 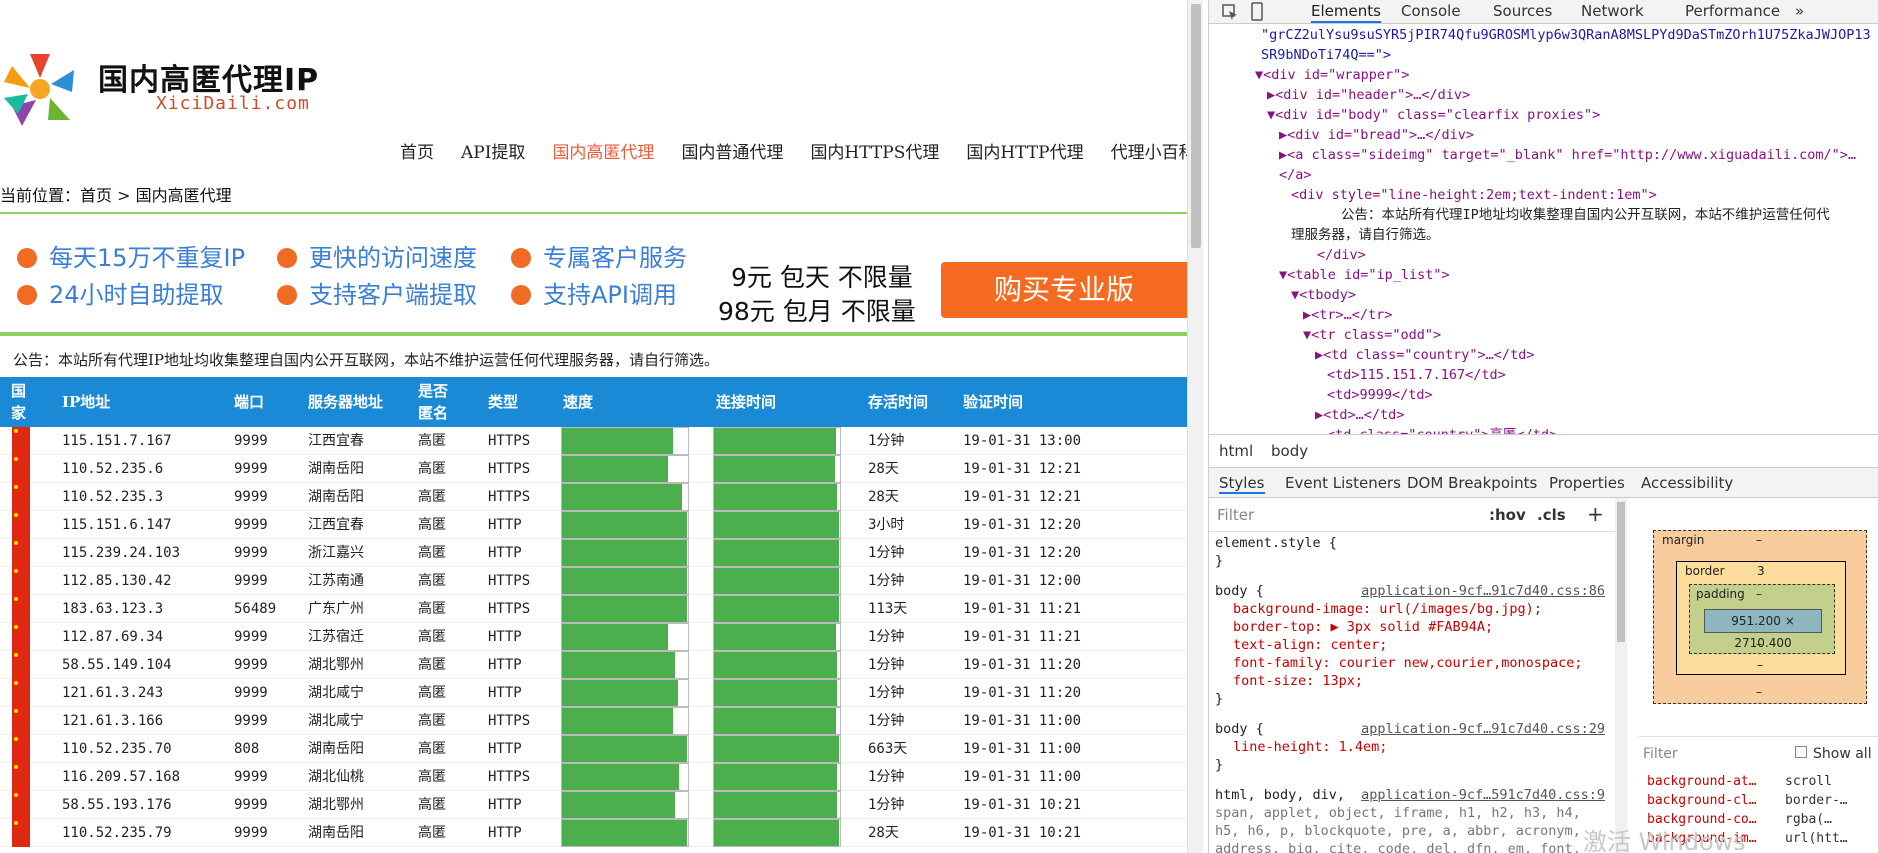 What do you see at coordinates (1376, 135) in the screenshot?
I see `dom-node-line: ▶<div id="bread">…</div>` at bounding box center [1376, 135].